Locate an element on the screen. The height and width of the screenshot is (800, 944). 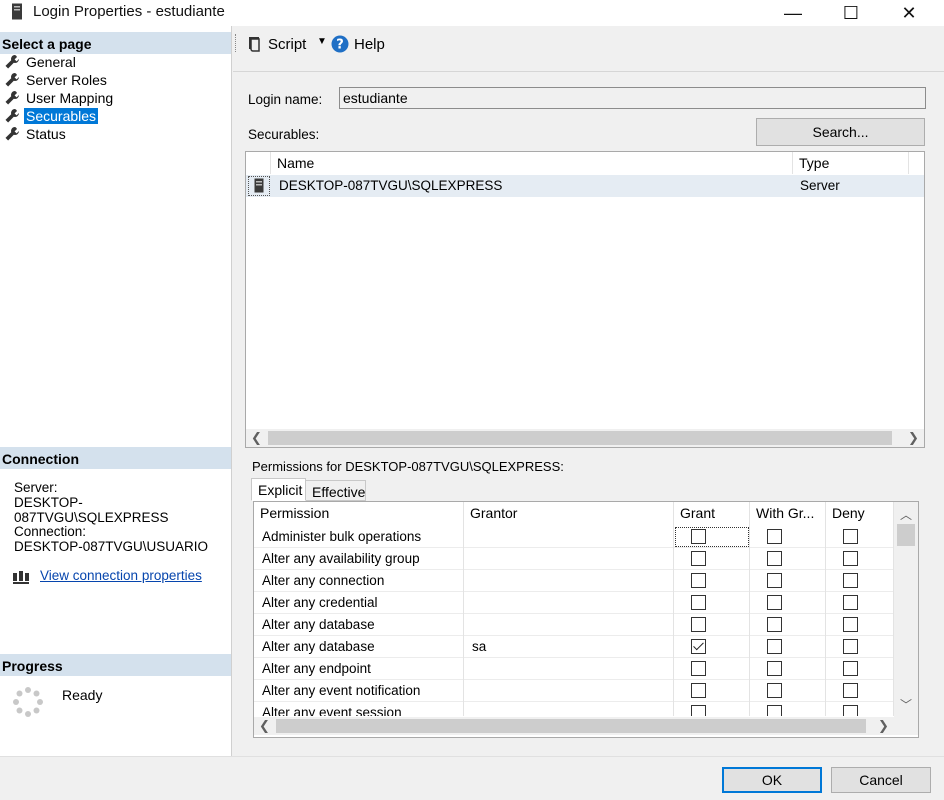
help-button: ? Help is located at coordinates (358, 44).